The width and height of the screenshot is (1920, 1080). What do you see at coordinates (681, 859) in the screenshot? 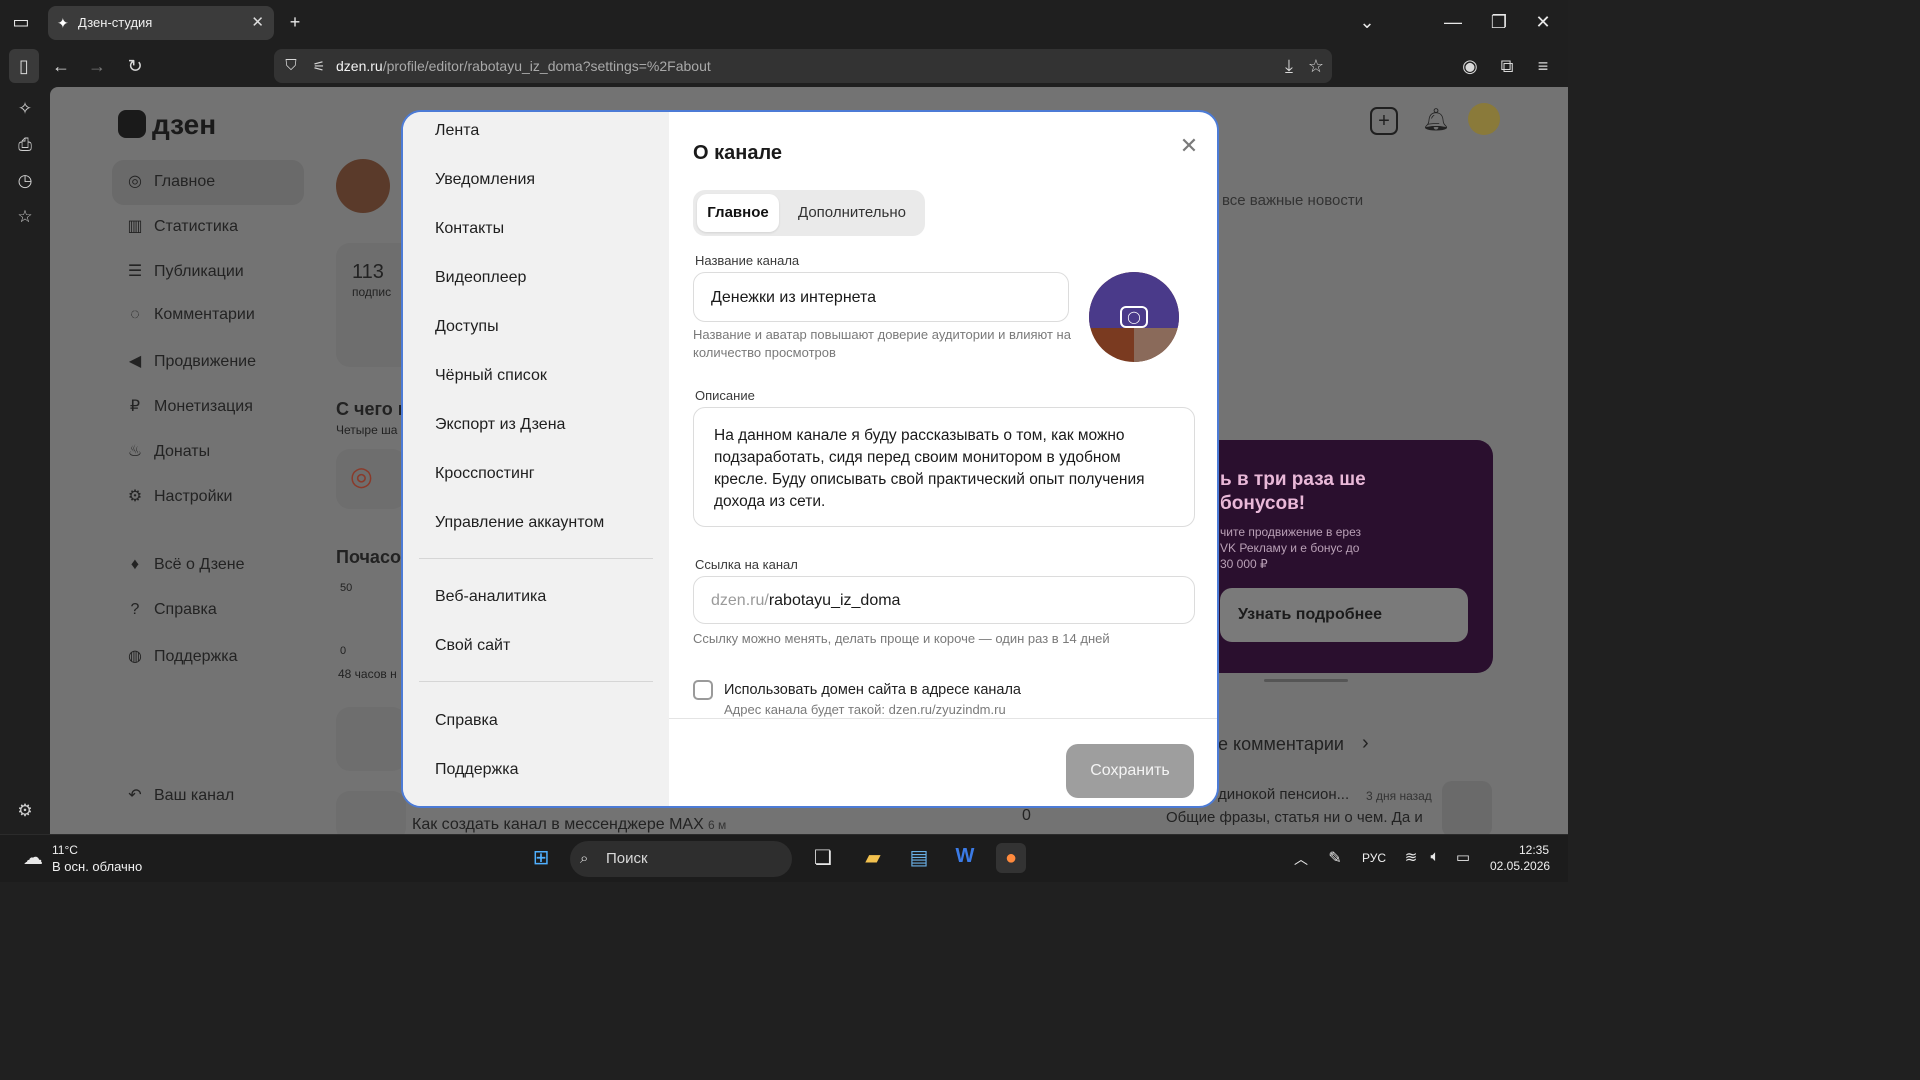
I see `taskbar-search: ⌕ Поиск` at bounding box center [681, 859].